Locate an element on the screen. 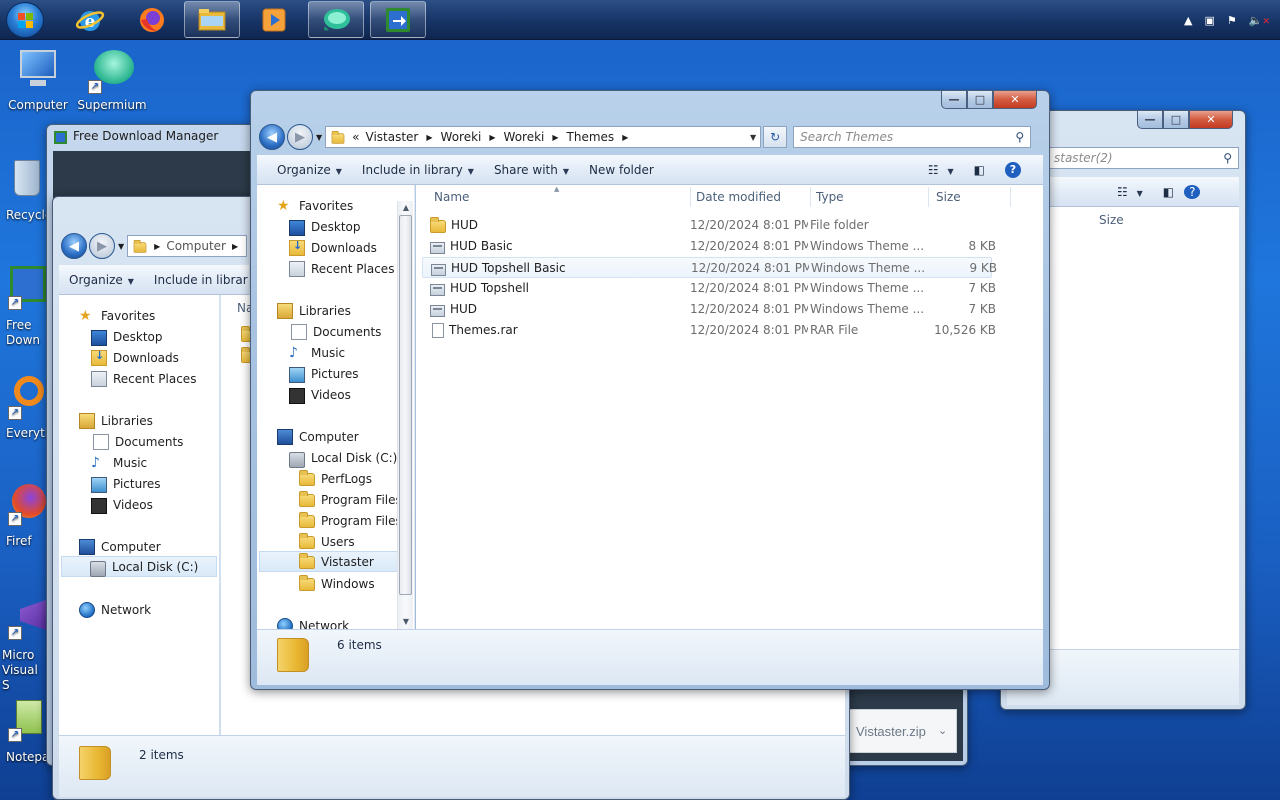 The width and height of the screenshot is (1280, 800). scroll-thumb is located at coordinates (405, 405).